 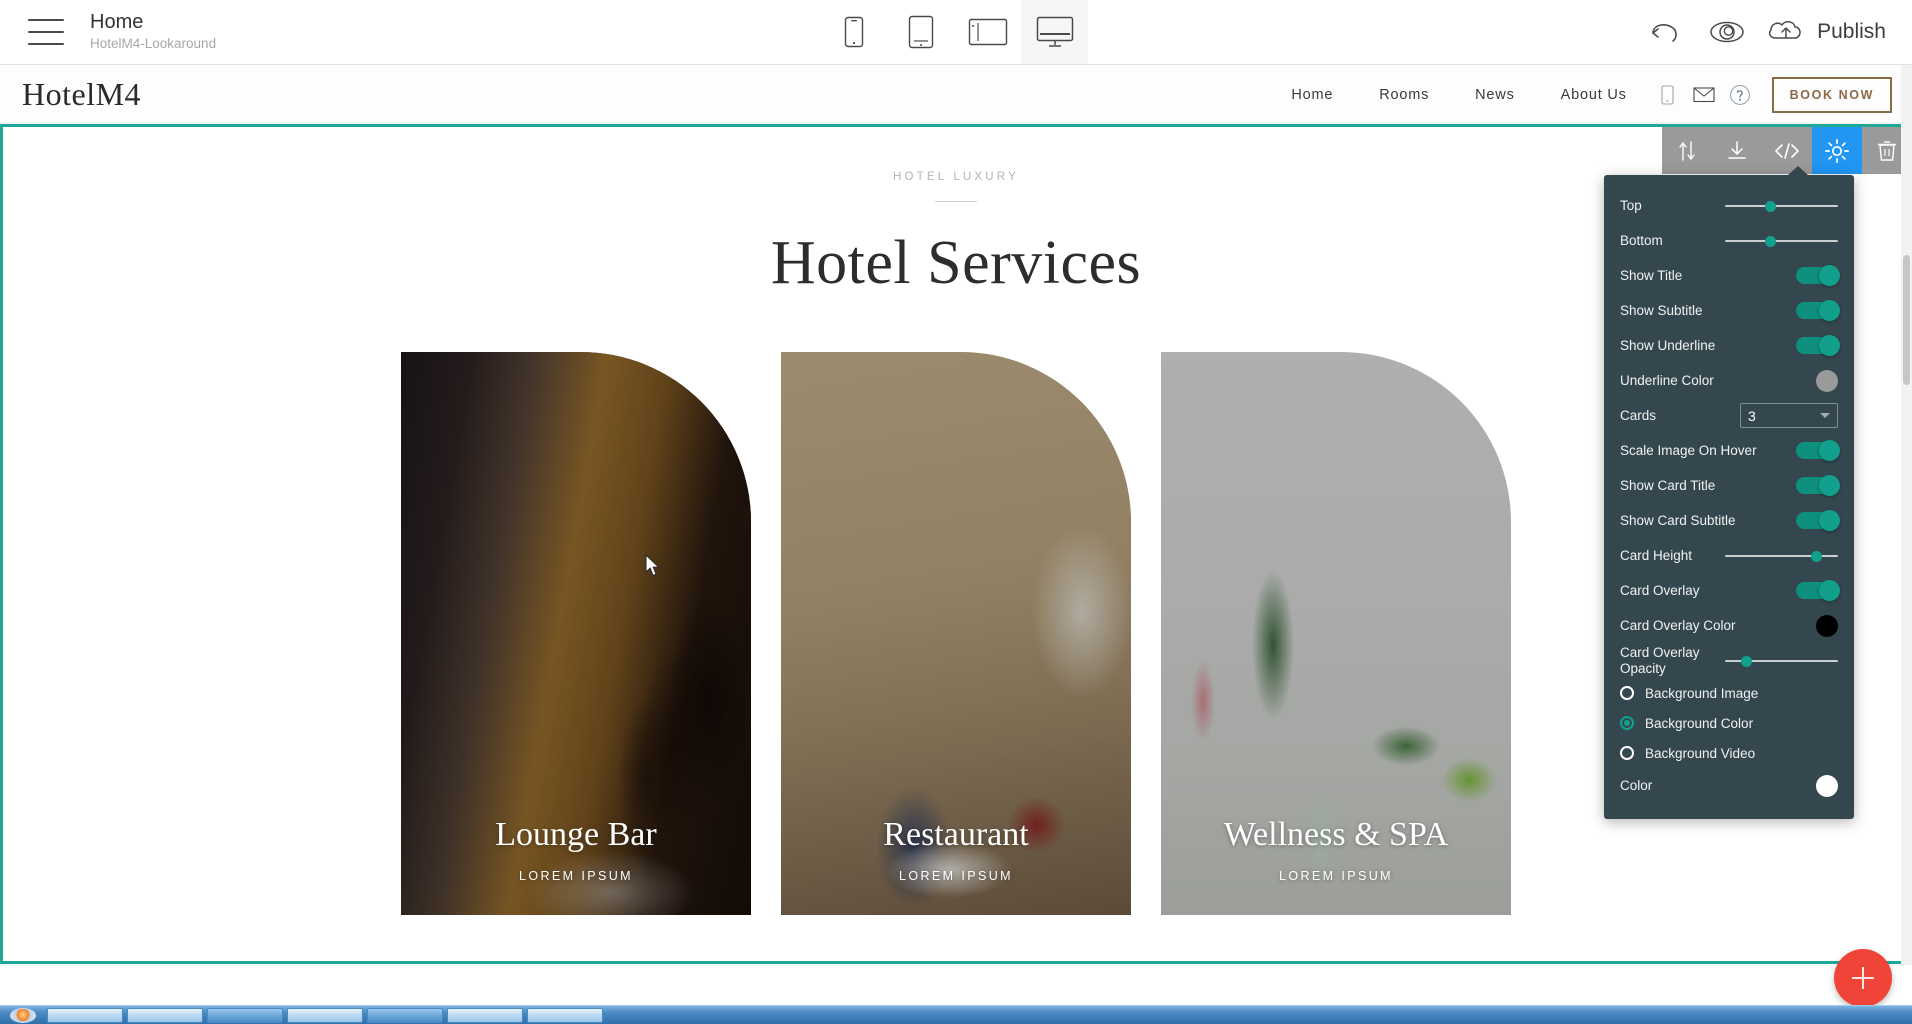 I want to click on bottom-padding-slider, so click(x=1781, y=241).